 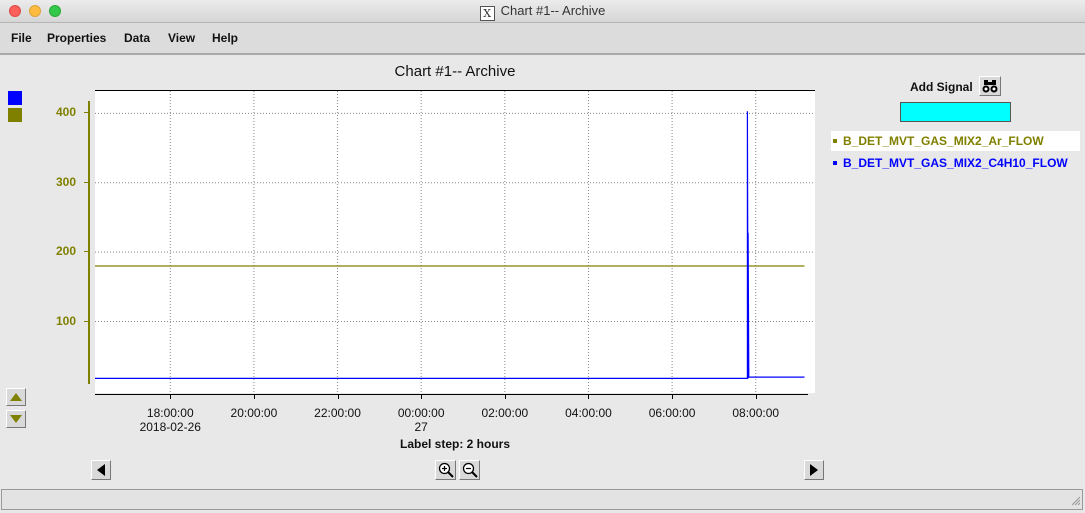 I want to click on x-tick-time: 18:00:00, so click(x=170, y=413).